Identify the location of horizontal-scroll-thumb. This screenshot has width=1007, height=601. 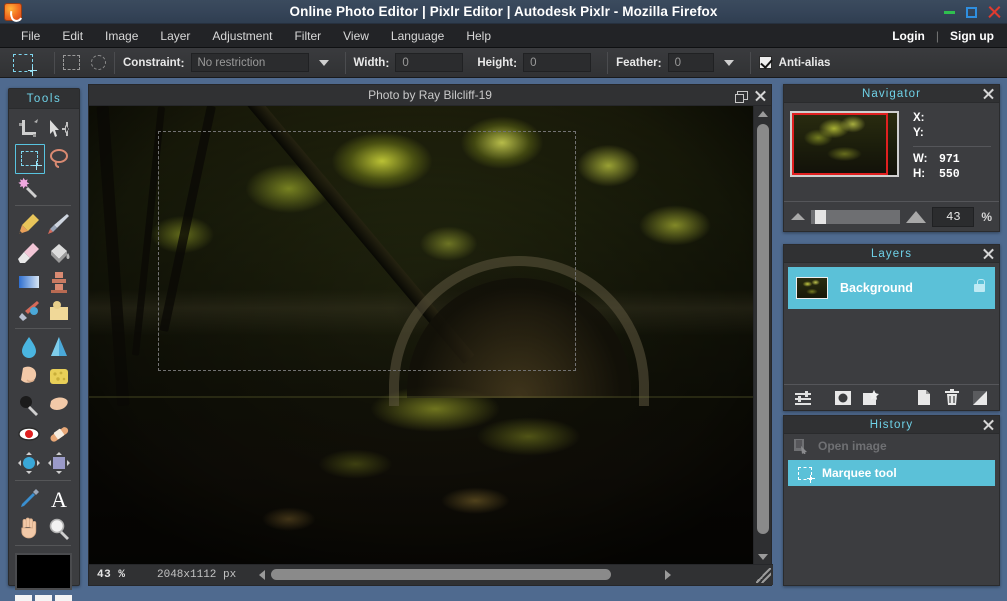
(441, 574).